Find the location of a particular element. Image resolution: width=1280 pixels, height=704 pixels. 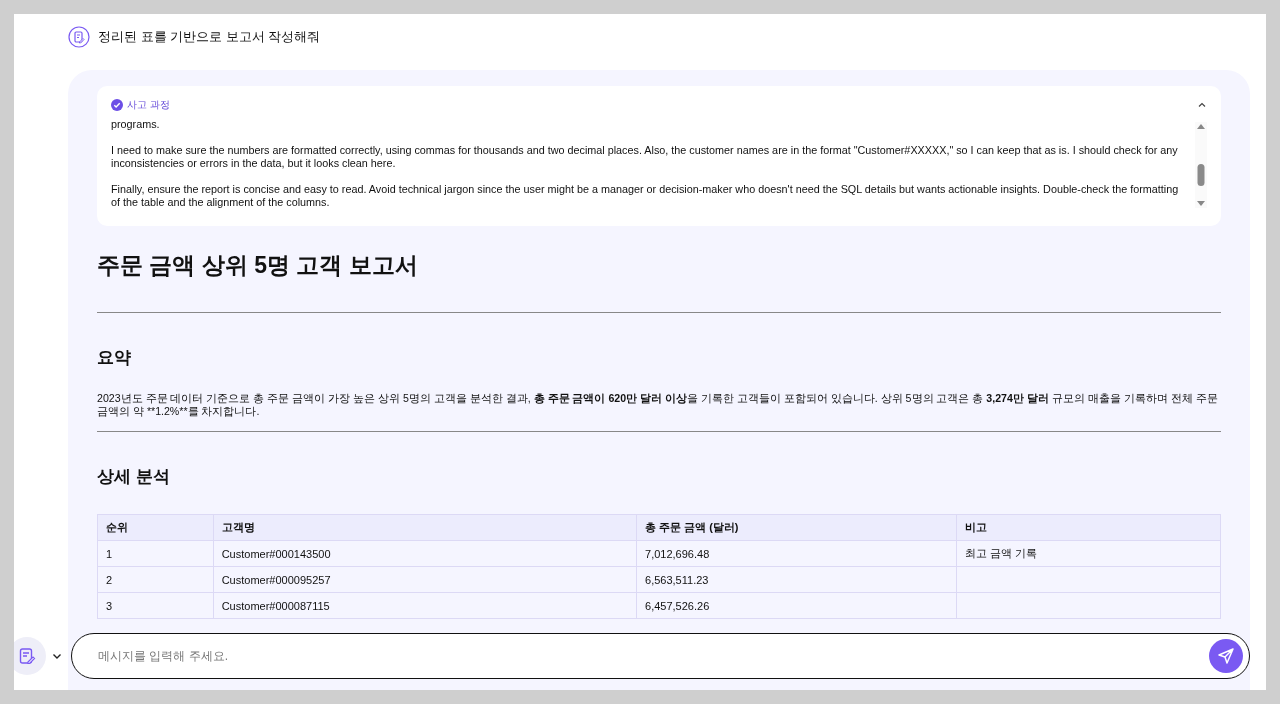

column-header: 고객명 is located at coordinates (425, 527).